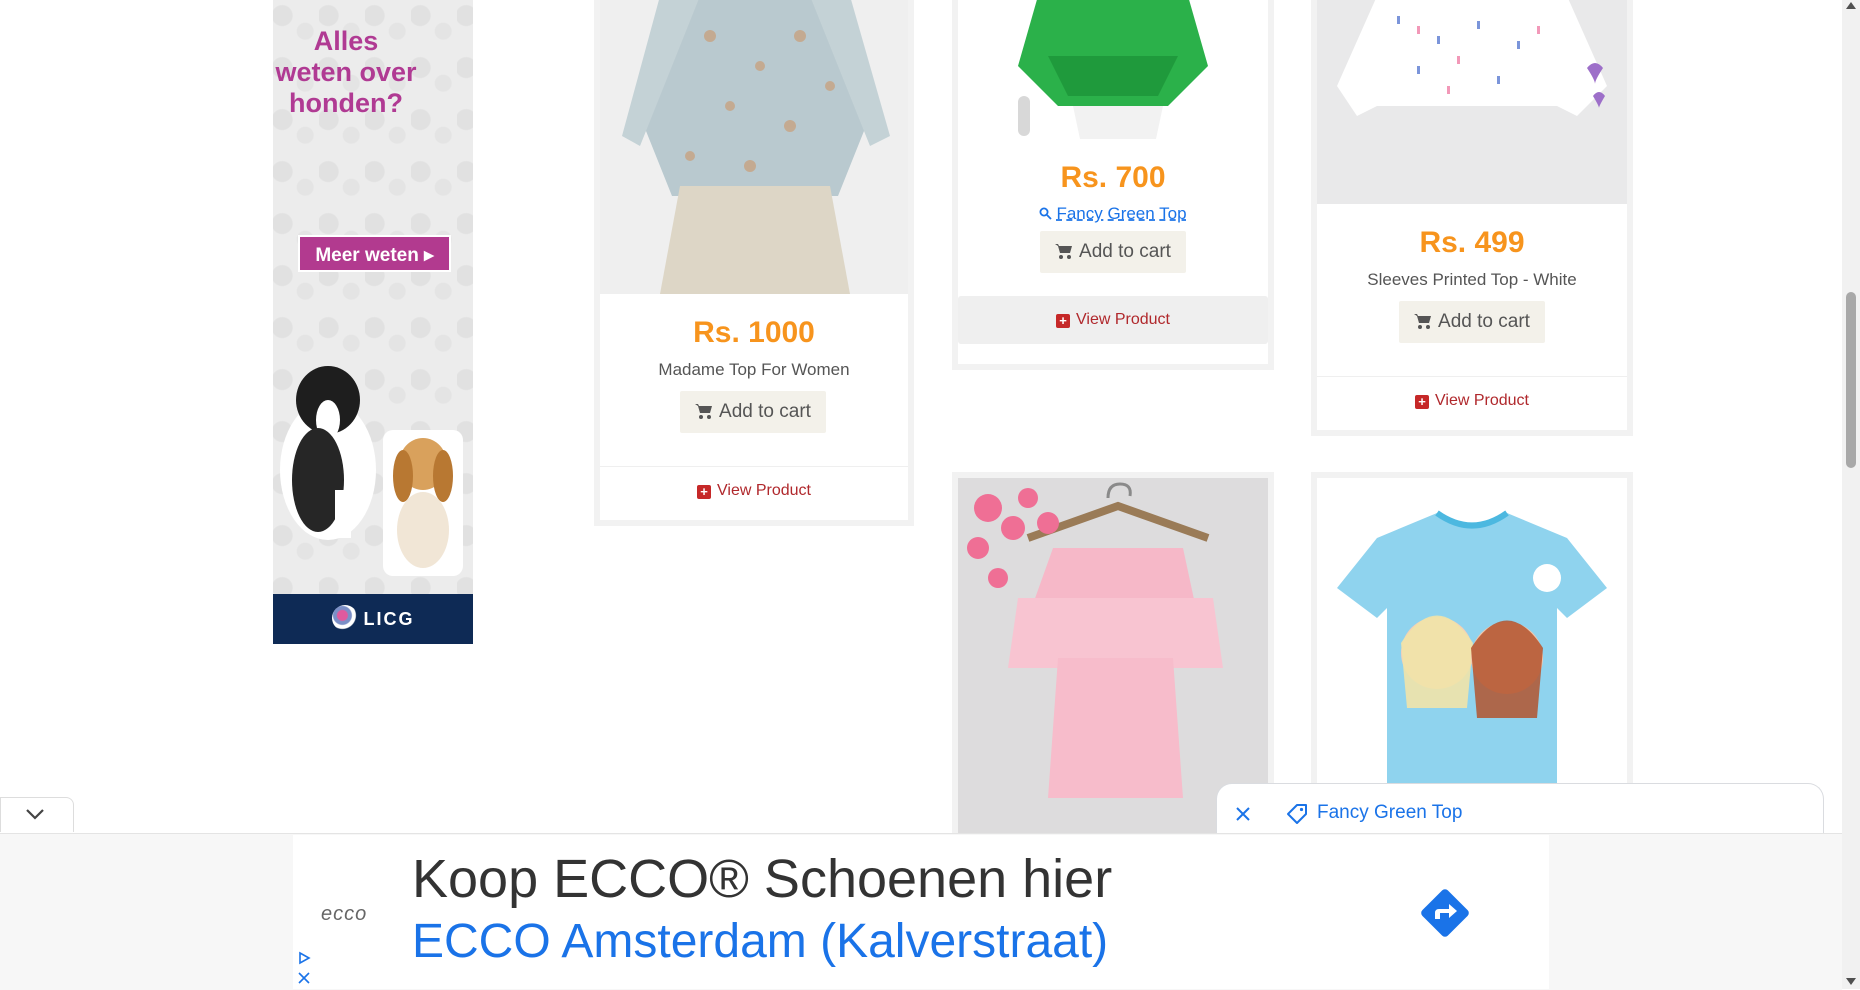 This screenshot has height=990, width=1860. Describe the element at coordinates (1113, 177) in the screenshot. I see `product-price: Rs. 700` at that location.